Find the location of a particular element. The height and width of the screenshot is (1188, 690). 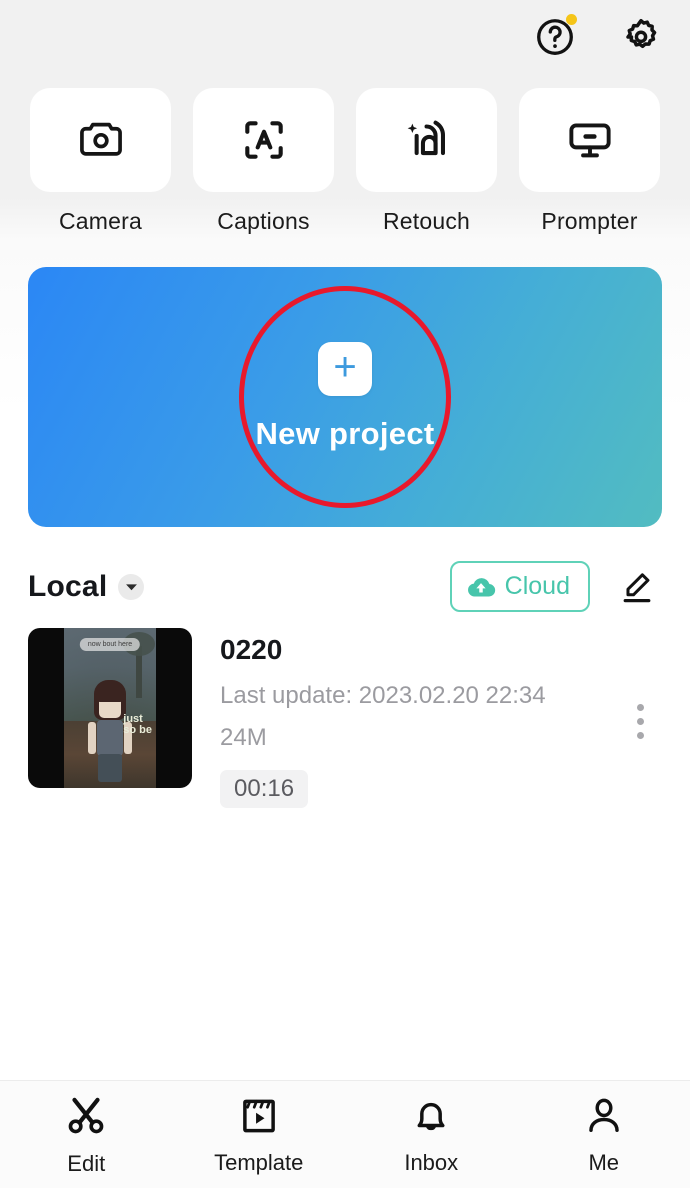

quick-action-camera-tile is located at coordinates (100, 140).